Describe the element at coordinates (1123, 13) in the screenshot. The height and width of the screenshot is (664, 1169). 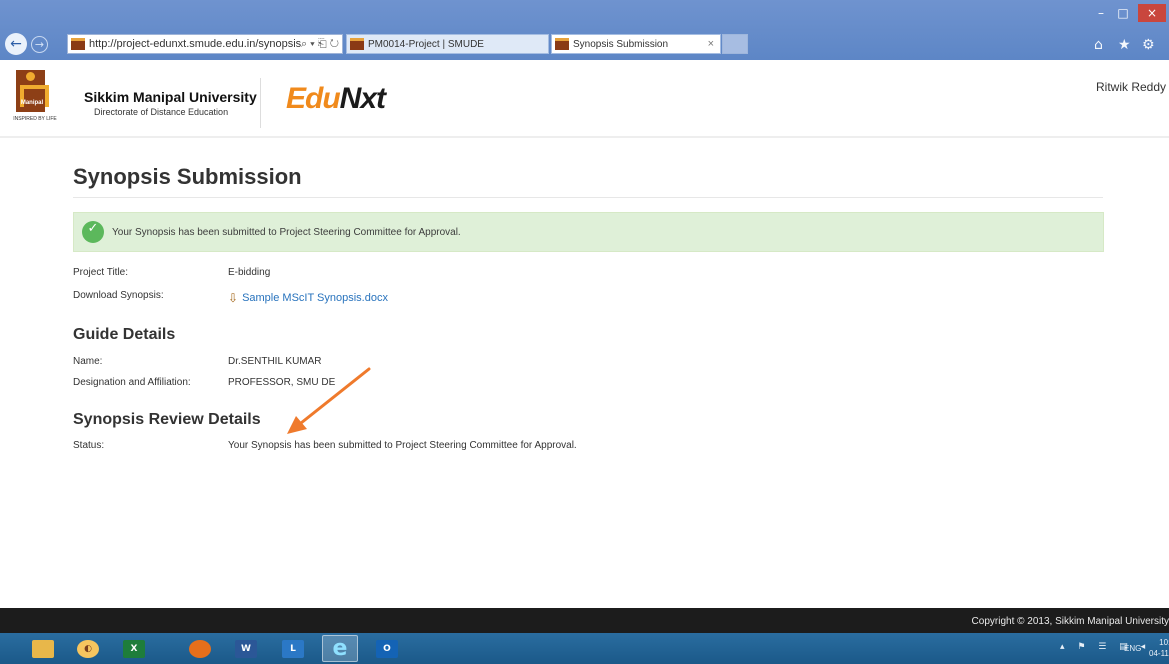
I see `maximize-button: □` at that location.